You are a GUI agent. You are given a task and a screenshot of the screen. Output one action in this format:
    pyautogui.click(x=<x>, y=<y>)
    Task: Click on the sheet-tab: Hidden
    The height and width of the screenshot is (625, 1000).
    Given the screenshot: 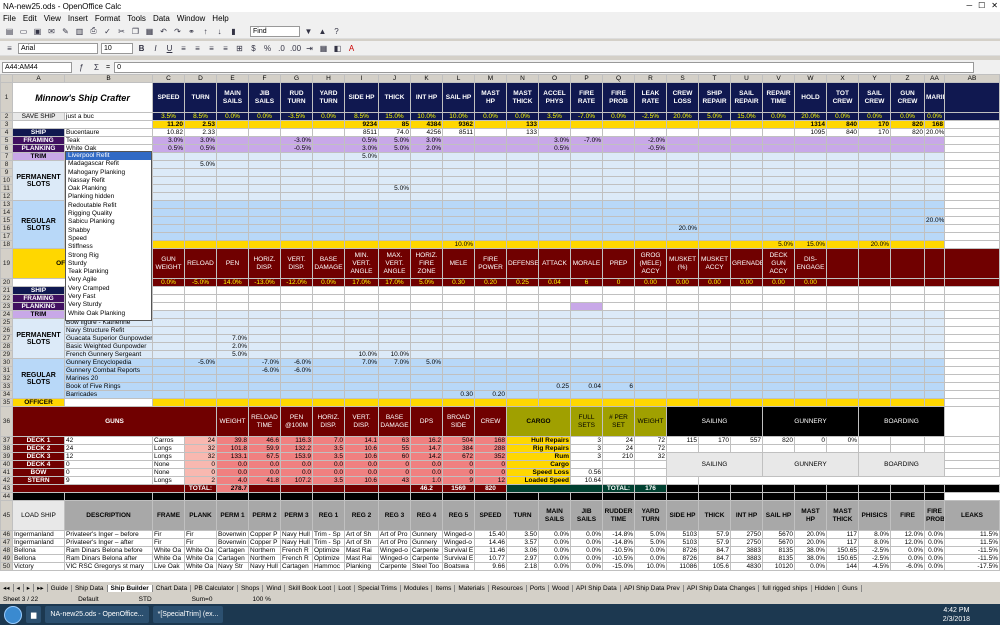 What is the action you would take?
    pyautogui.click(x=826, y=588)
    